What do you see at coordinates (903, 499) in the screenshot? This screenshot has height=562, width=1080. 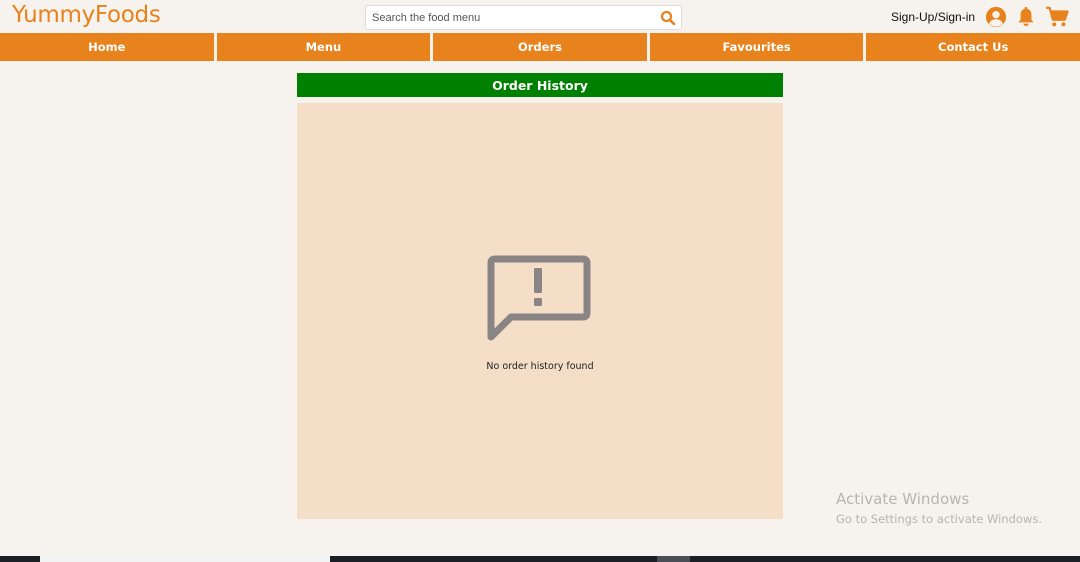 I see `watermark-title: Activate Windows` at bounding box center [903, 499].